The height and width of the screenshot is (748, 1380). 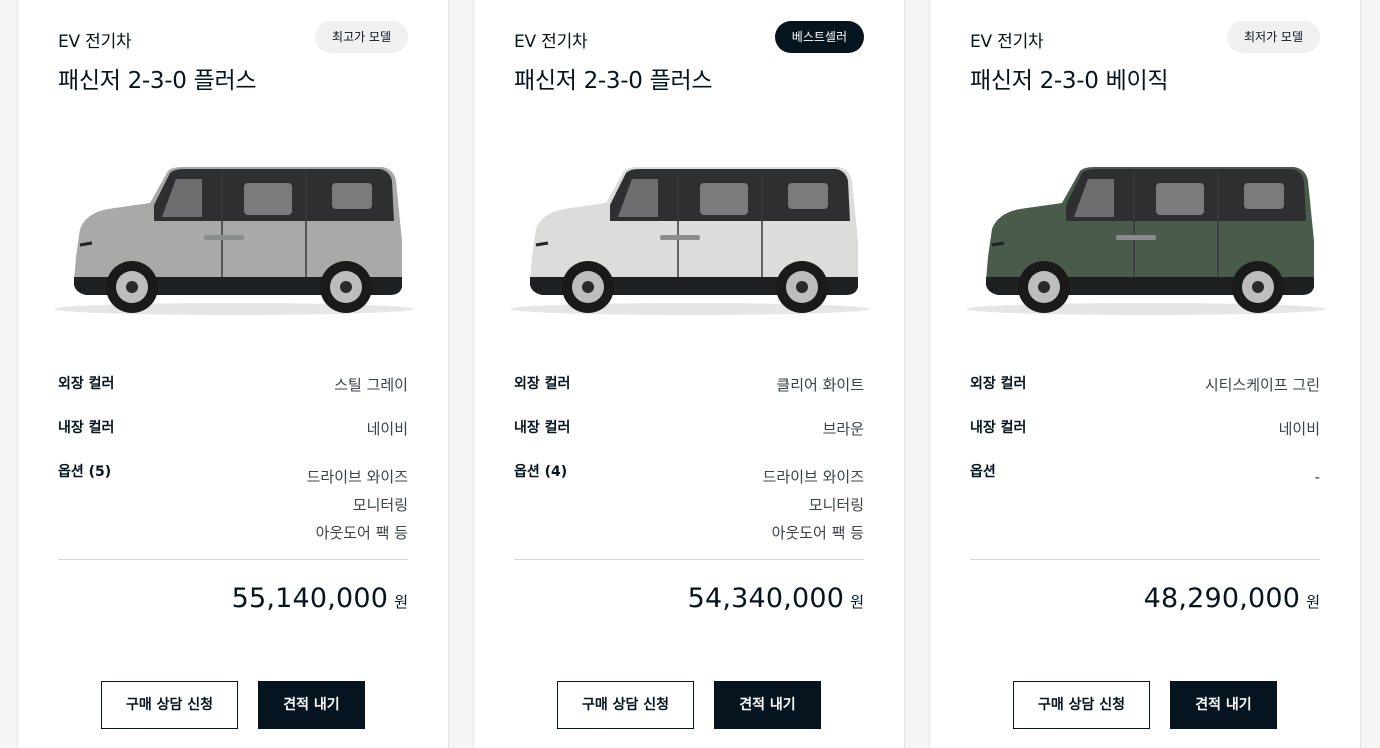 What do you see at coordinates (843, 429) in the screenshot?
I see `interior-color-value: 브라운` at bounding box center [843, 429].